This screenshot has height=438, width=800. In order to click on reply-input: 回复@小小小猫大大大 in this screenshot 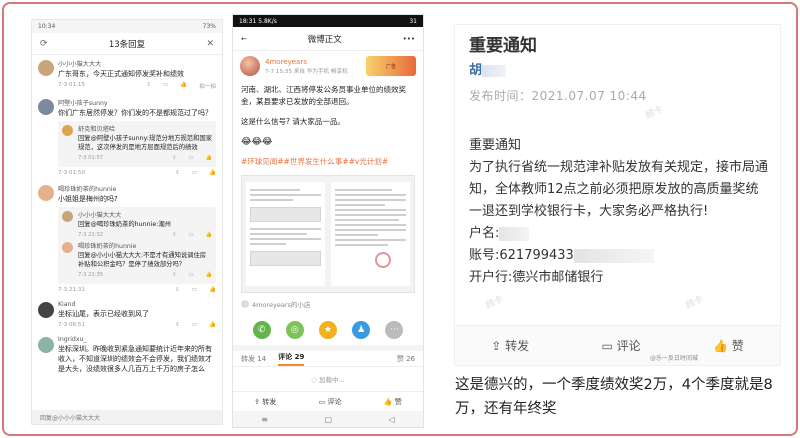, I will do `click(127, 417)`.